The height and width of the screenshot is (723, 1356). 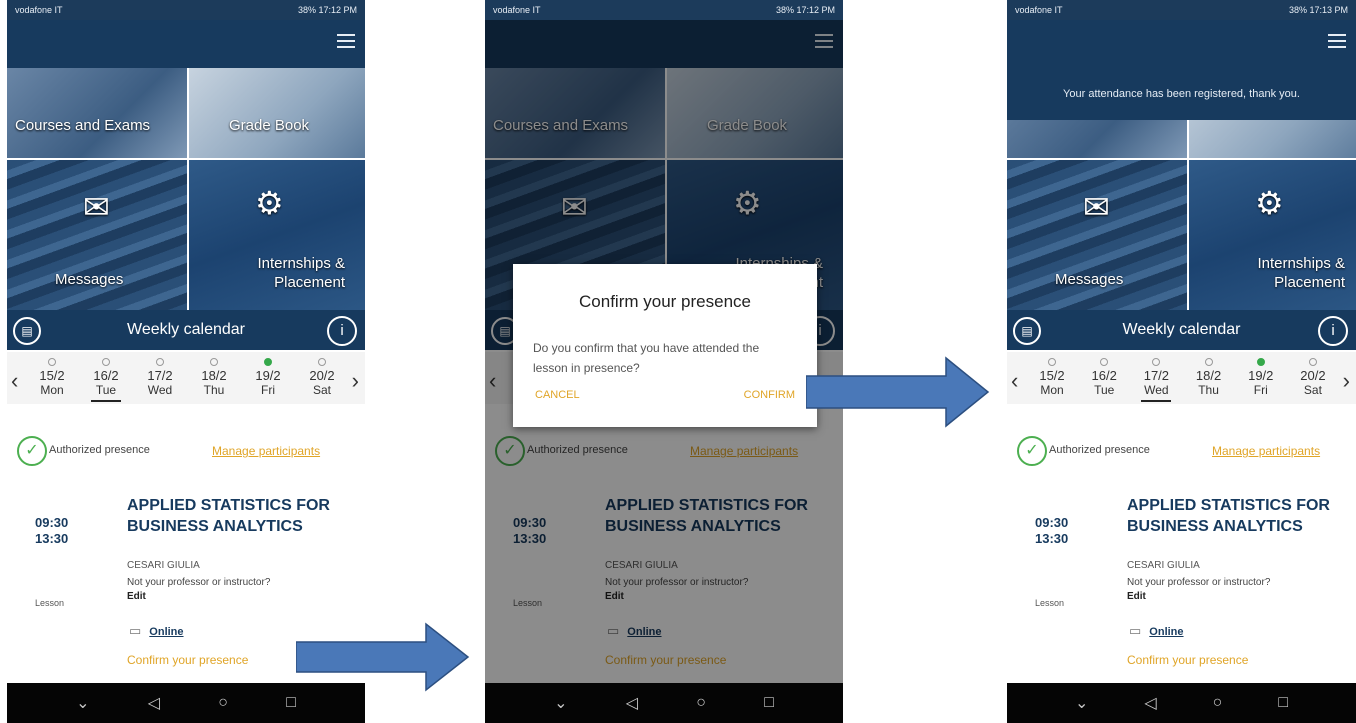 What do you see at coordinates (1228, 516) in the screenshot?
I see `course-title: APPLIED STATISTICS FOR BUSINESS ANALYTICS` at bounding box center [1228, 516].